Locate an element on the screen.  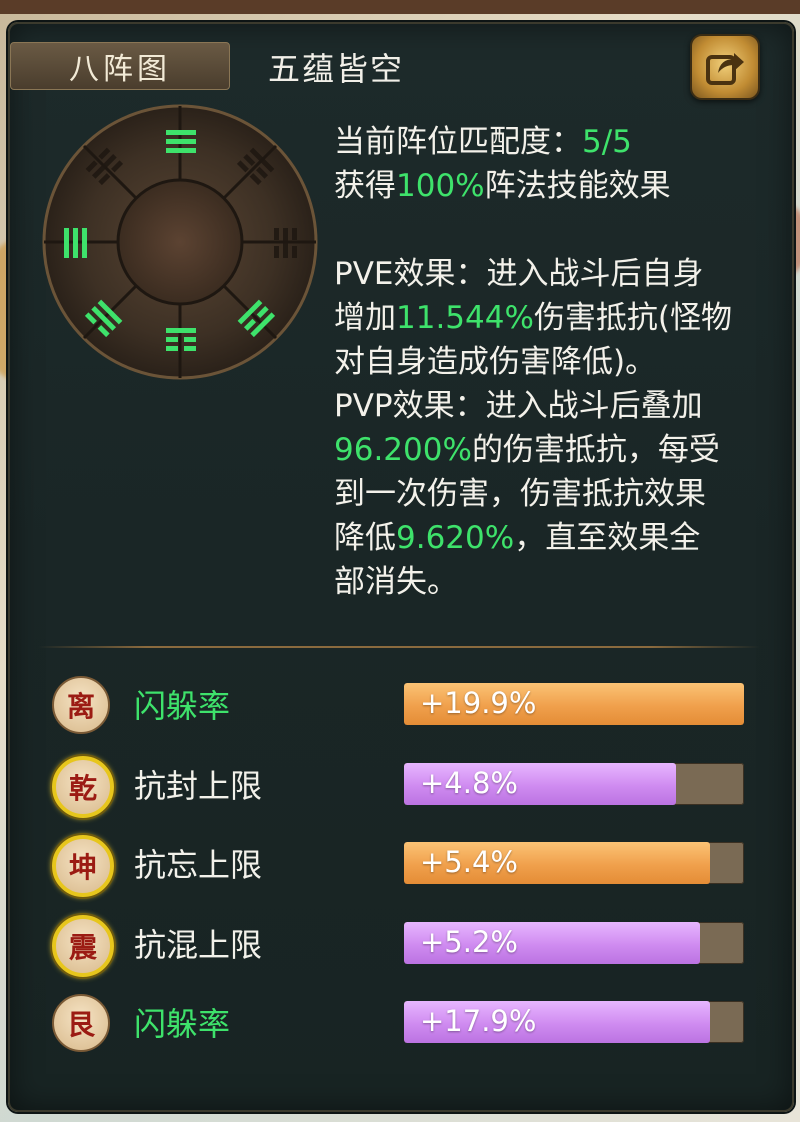
attribute-row: 坤 抗忘上限 +5.4% is located at coordinates (401, 864).